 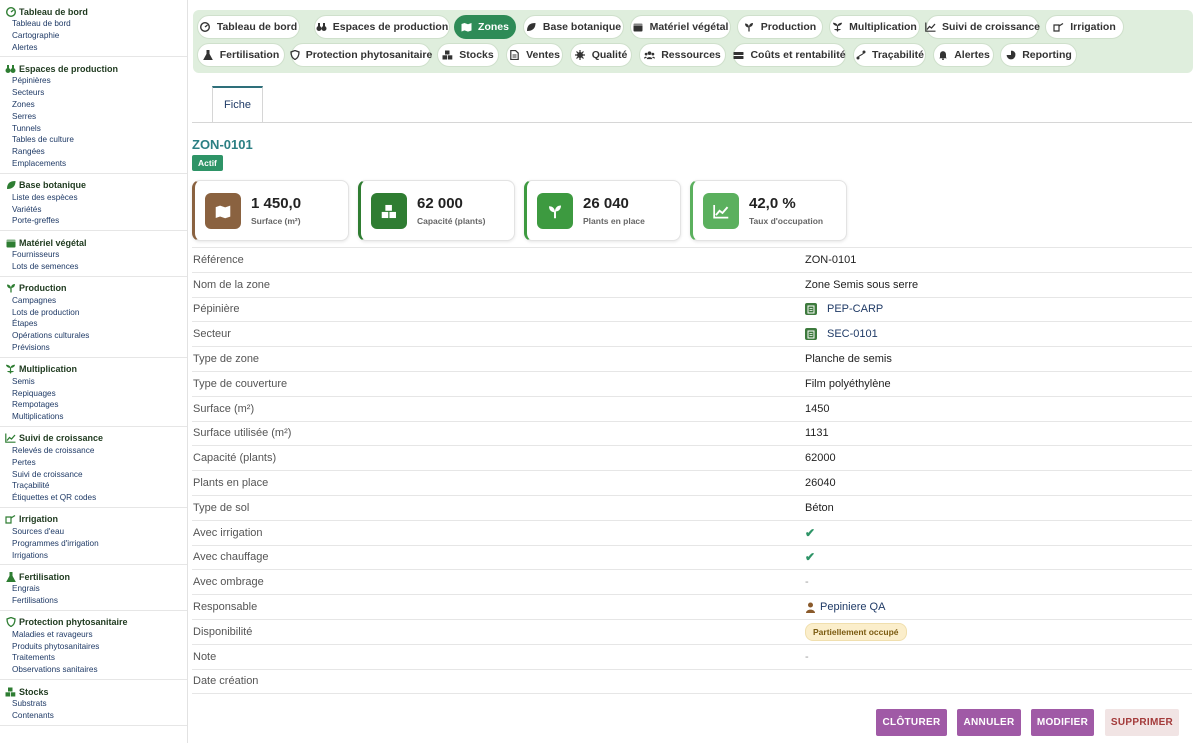 What do you see at coordinates (93, 313) in the screenshot?
I see `sidebar-item: Lots de production` at bounding box center [93, 313].